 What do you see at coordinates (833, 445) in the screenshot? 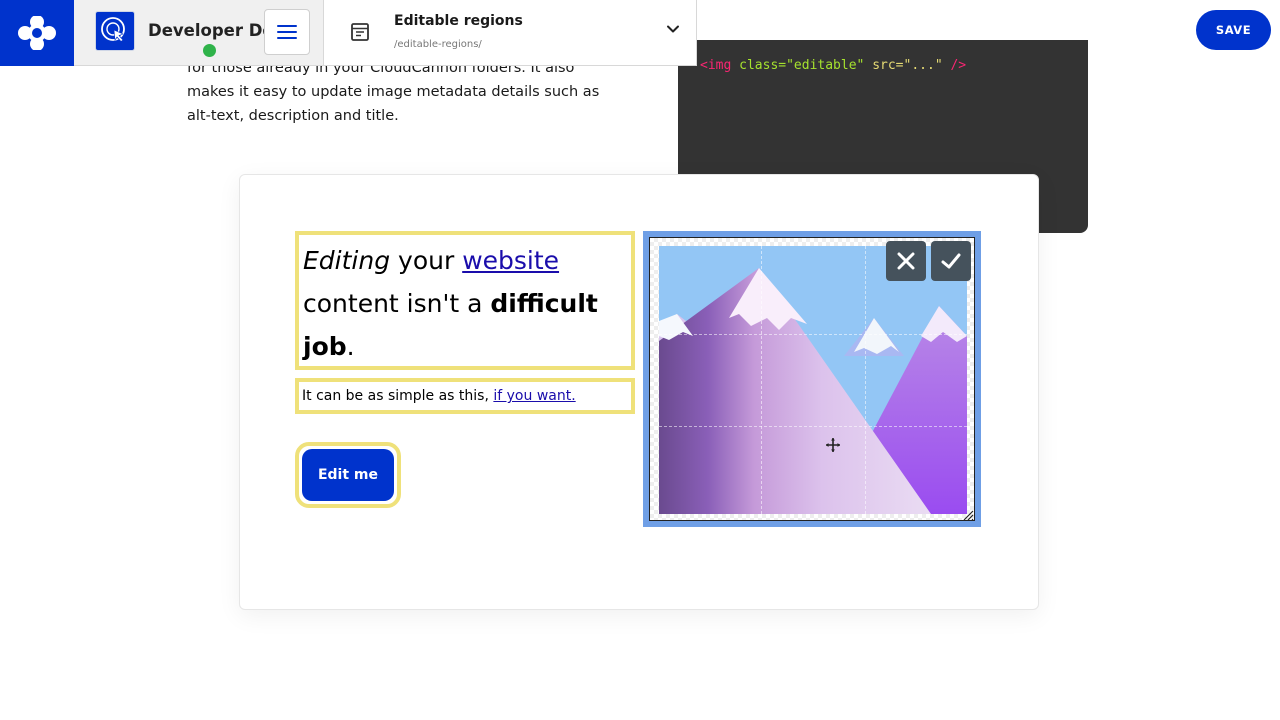
I see `move-icon` at bounding box center [833, 445].